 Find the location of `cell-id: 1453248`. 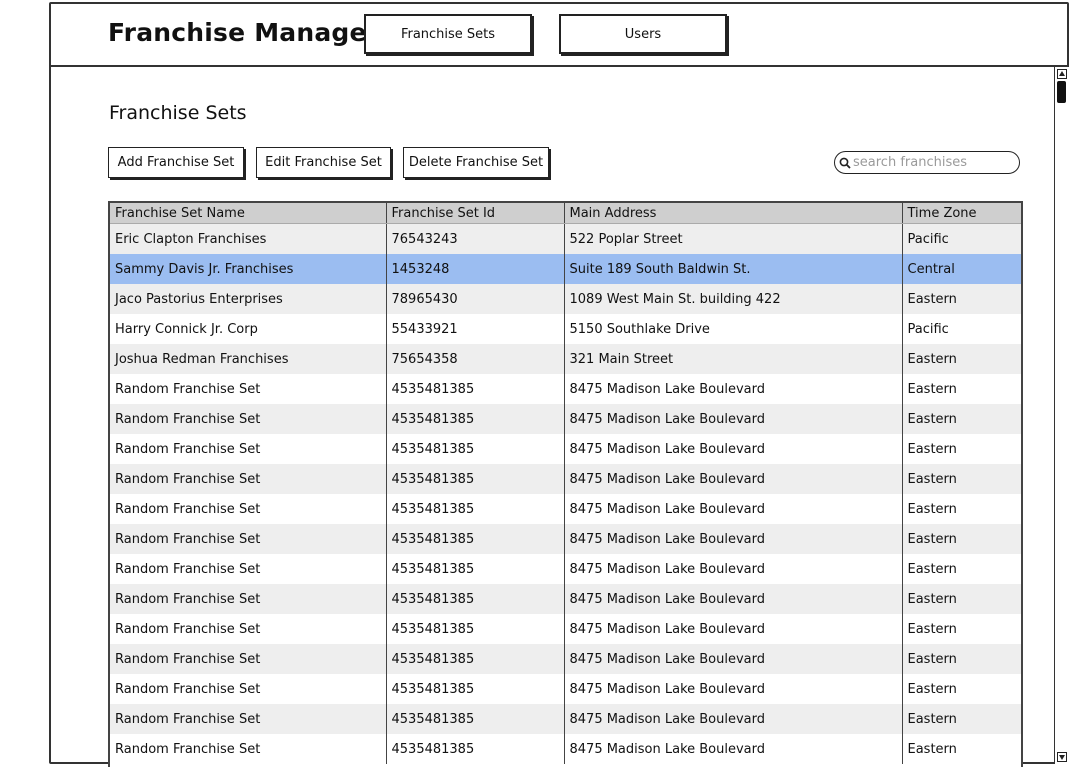

cell-id: 1453248 is located at coordinates (475, 269).